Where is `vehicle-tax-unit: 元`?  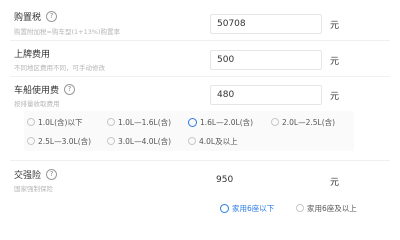 vehicle-tax-unit: 元 is located at coordinates (335, 97).